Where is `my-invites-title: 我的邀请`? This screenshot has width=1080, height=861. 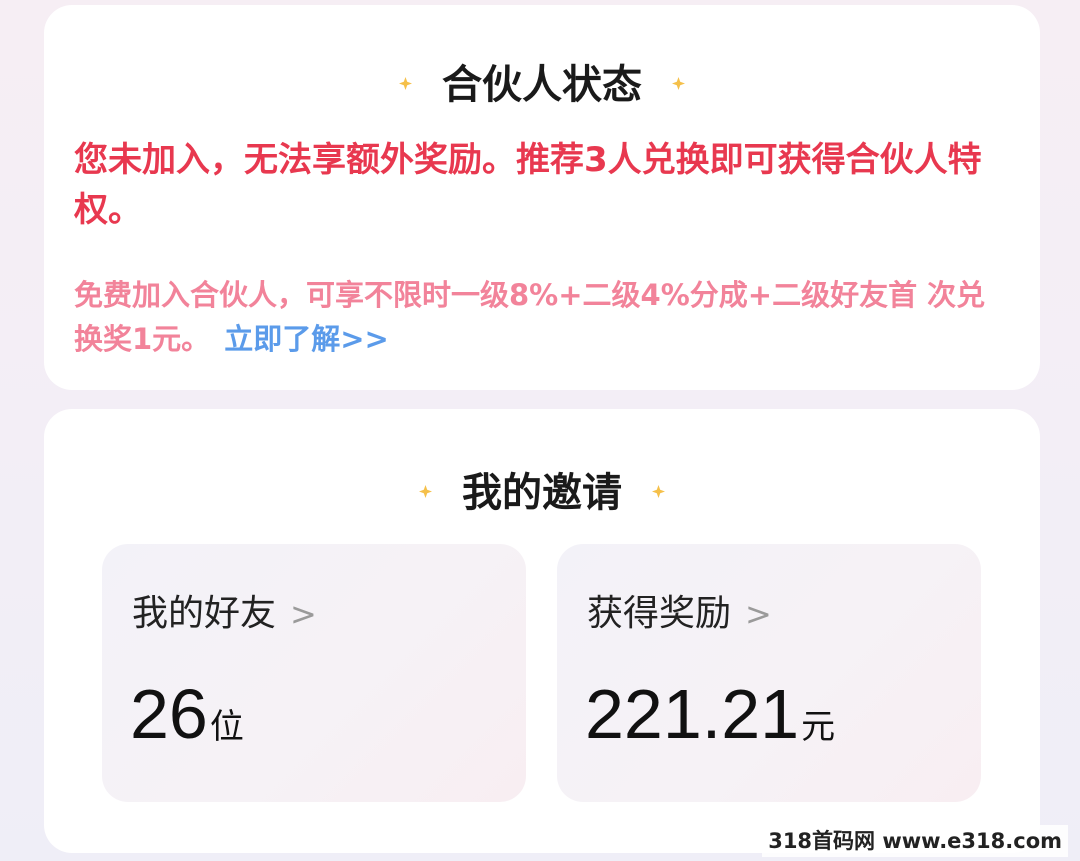 my-invites-title: 我的邀请 is located at coordinates (542, 493).